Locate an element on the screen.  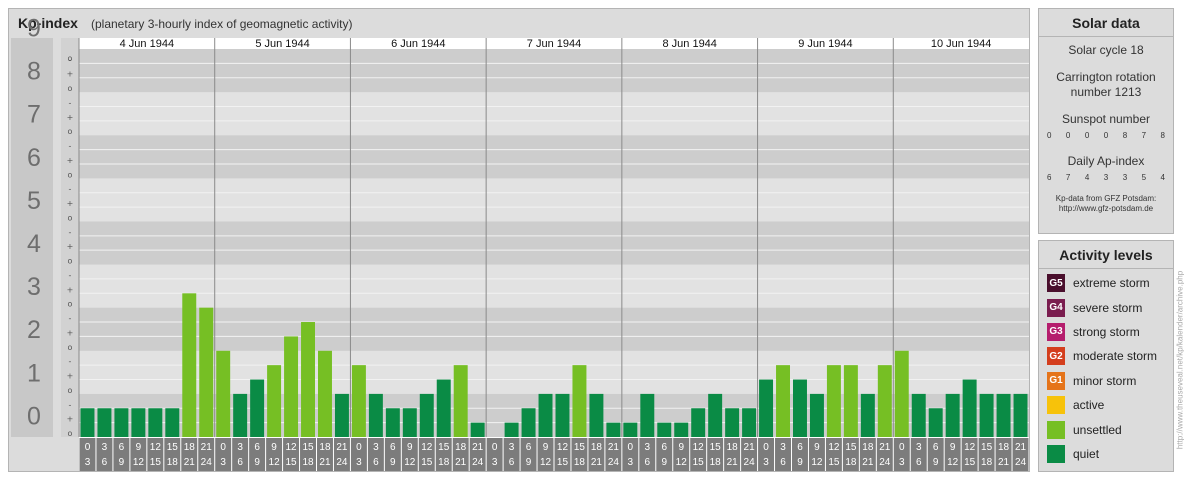
legend-label: active is located at coordinates (1089, 405).